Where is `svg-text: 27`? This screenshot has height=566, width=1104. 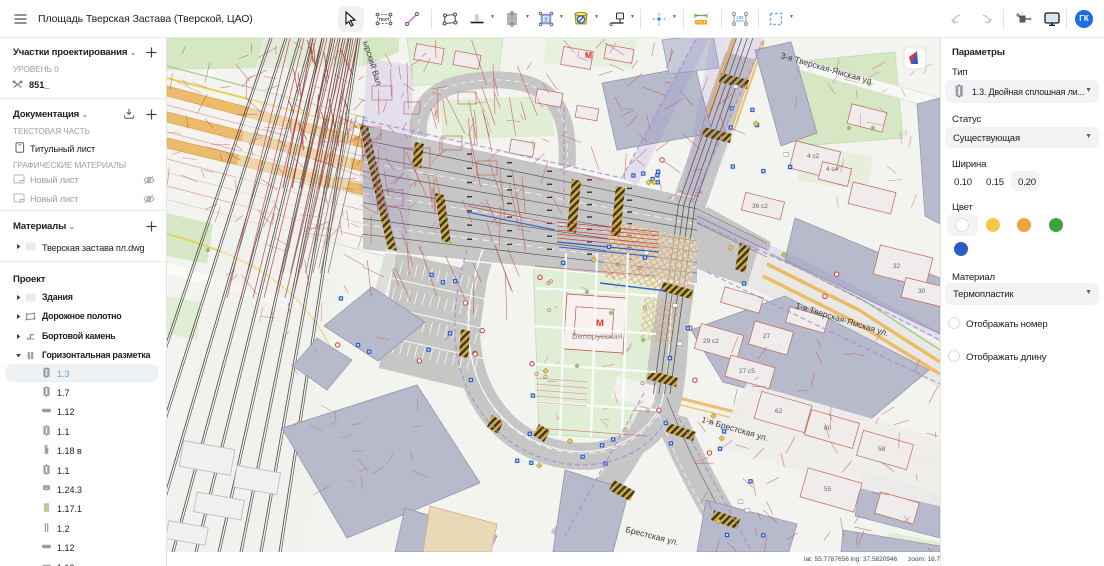 svg-text: 27 is located at coordinates (767, 336).